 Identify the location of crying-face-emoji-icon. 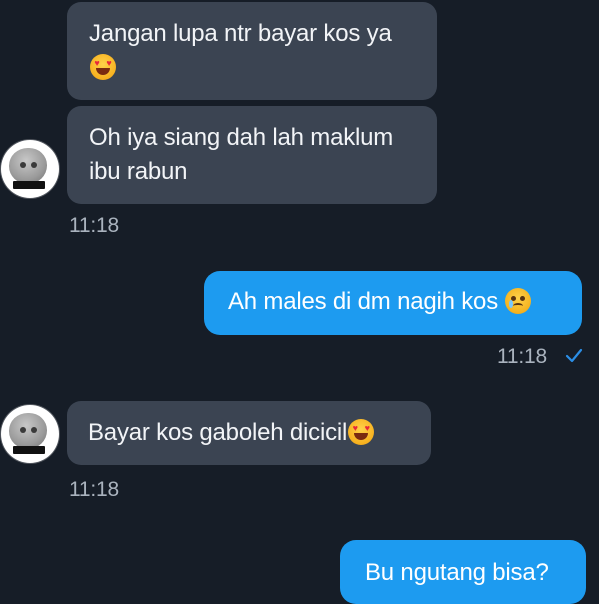
(518, 301).